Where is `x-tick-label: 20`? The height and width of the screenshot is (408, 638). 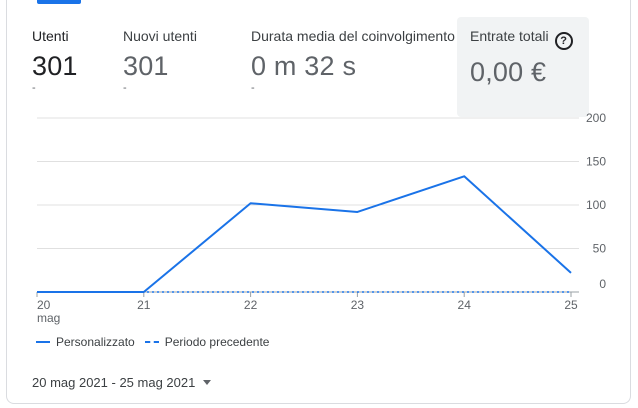
x-tick-label: 20 is located at coordinates (44, 305).